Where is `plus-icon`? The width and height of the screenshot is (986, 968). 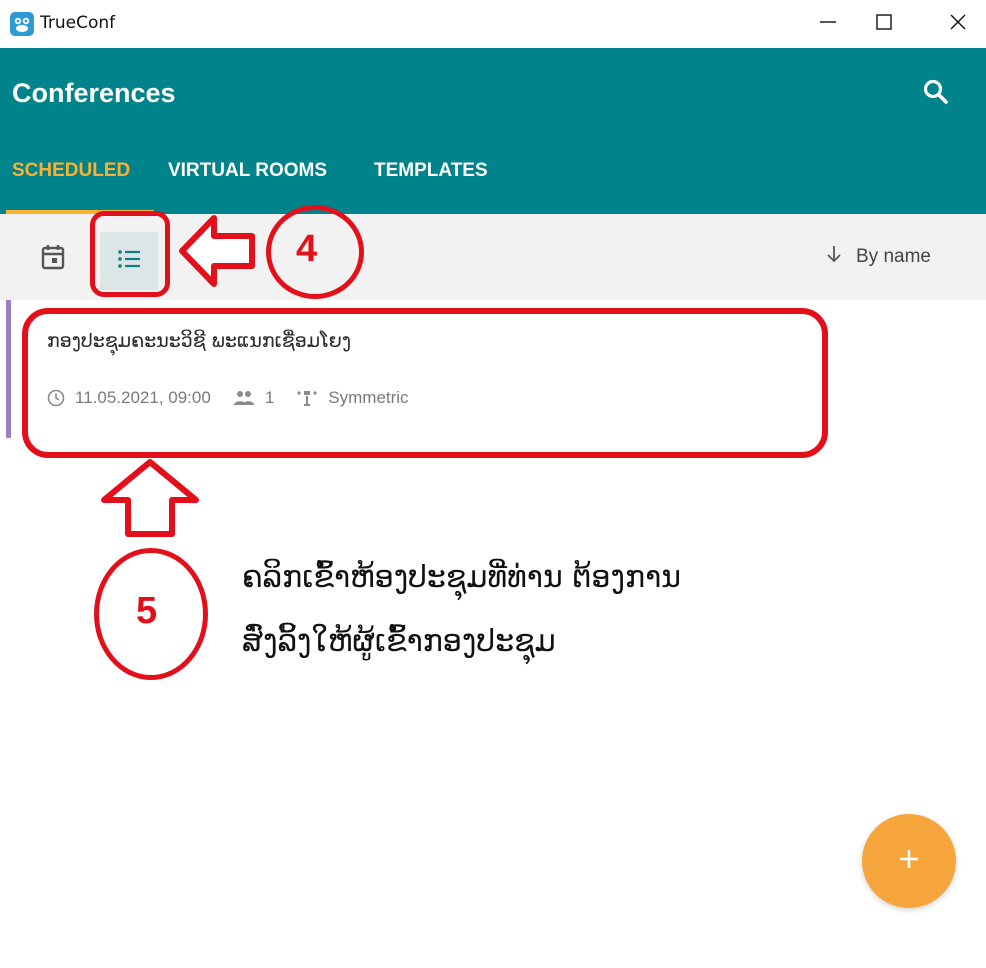
plus-icon is located at coordinates (909, 861).